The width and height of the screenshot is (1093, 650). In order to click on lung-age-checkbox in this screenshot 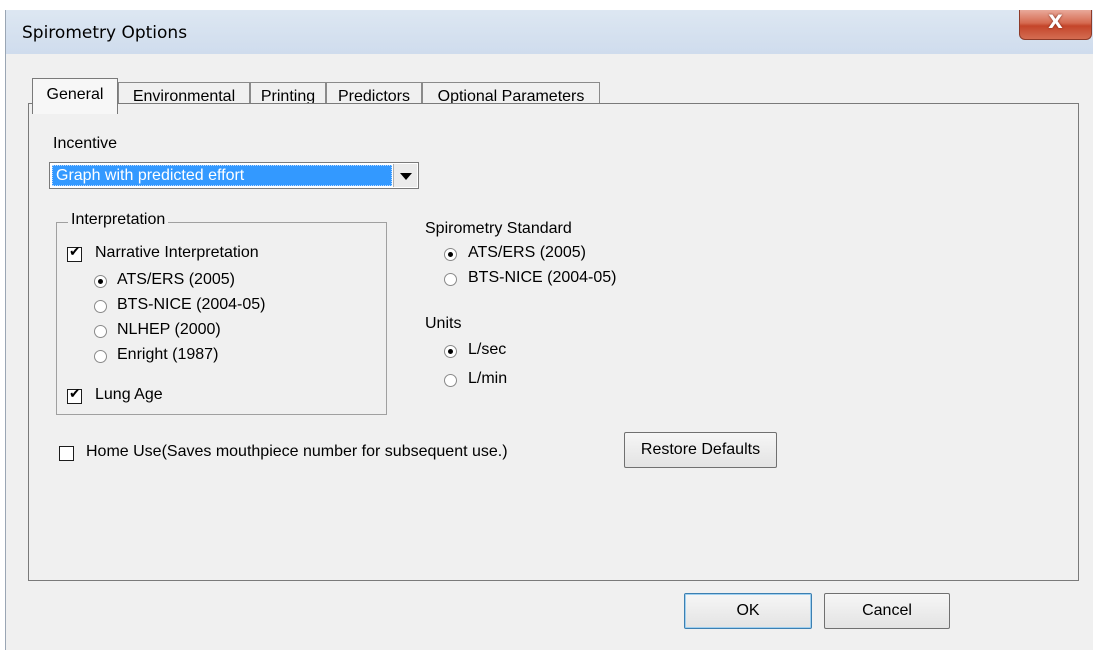, I will do `click(74, 395)`.